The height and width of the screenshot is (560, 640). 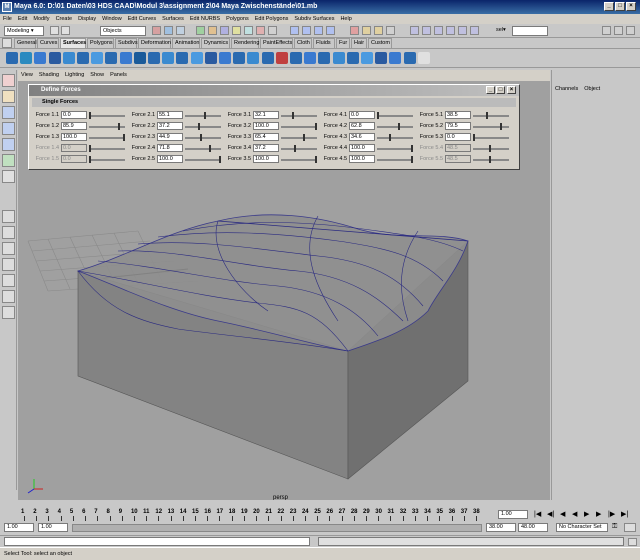 What do you see at coordinates (281, 58) in the screenshot?
I see `untrim-icon` at bounding box center [281, 58].